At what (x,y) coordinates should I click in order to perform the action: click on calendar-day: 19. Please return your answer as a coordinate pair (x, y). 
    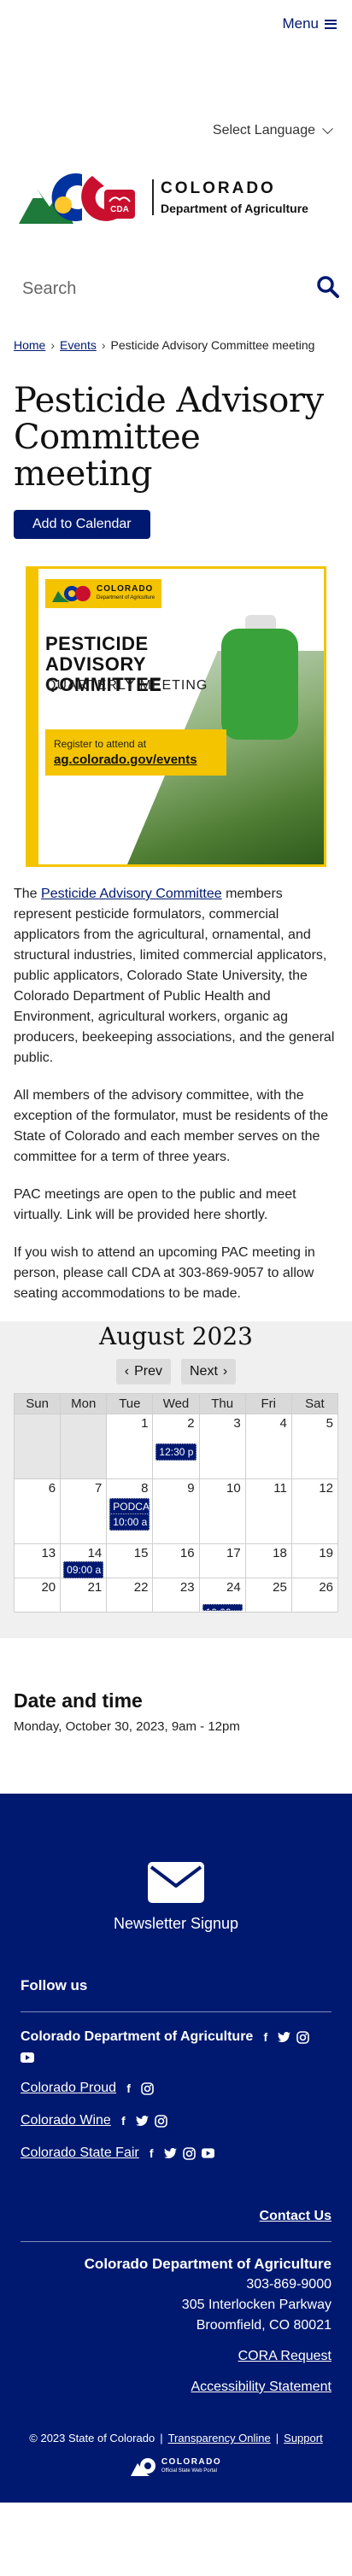
    Looking at the image, I should click on (314, 1560).